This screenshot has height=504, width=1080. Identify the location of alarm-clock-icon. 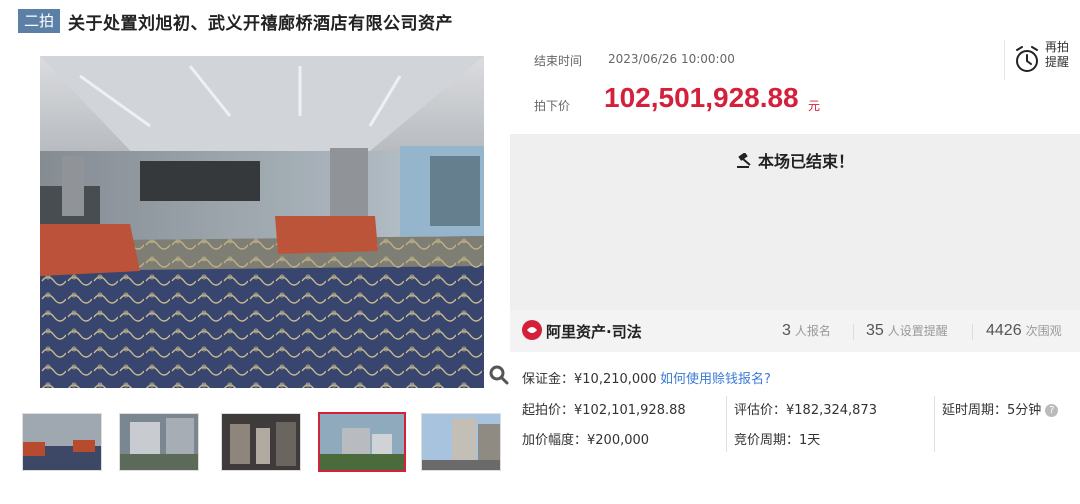
(1027, 59).